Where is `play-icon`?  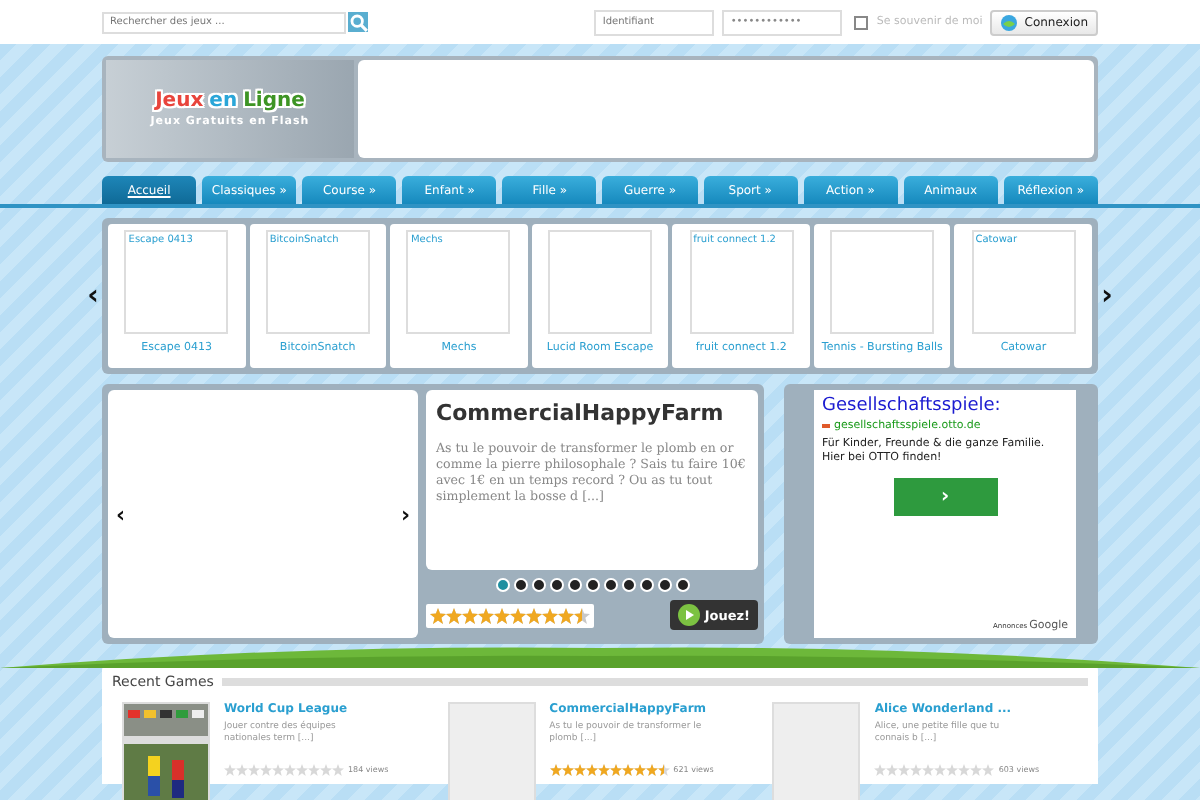 play-icon is located at coordinates (689, 615).